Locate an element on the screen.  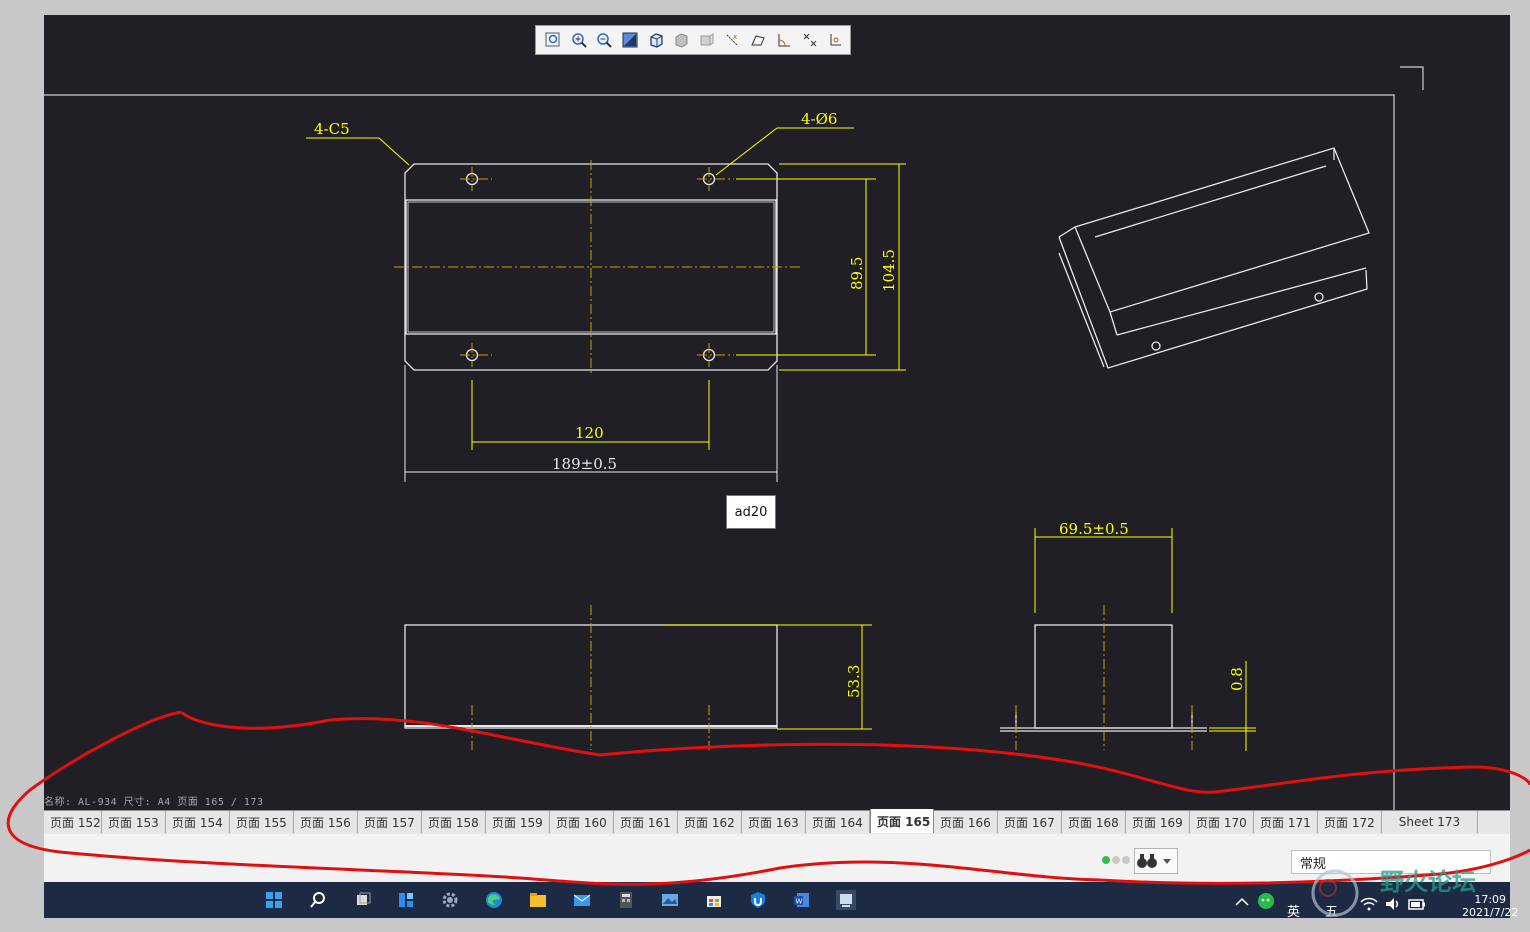
task-view-icon is located at coordinates (363, 900).